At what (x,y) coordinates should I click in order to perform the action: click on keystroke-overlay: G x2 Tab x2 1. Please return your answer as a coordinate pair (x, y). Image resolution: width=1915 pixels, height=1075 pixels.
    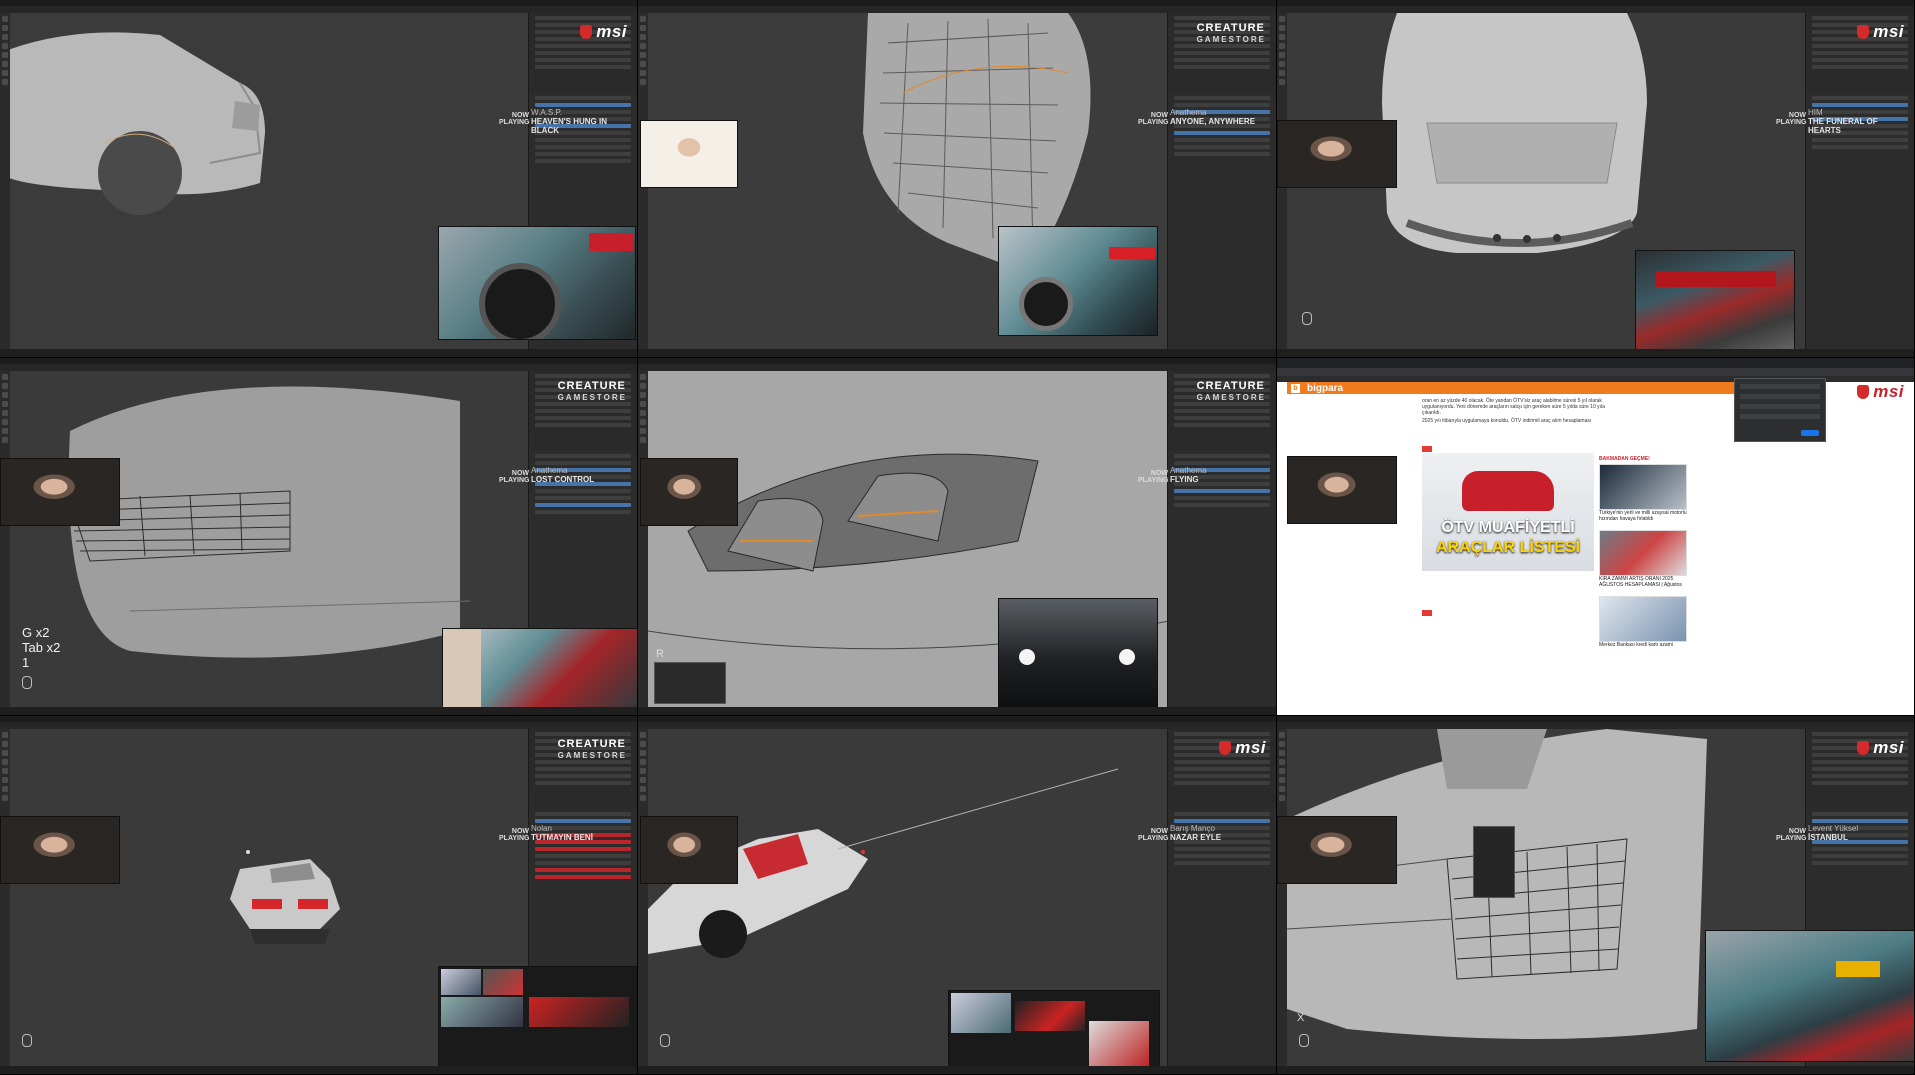
    Looking at the image, I should click on (41, 647).